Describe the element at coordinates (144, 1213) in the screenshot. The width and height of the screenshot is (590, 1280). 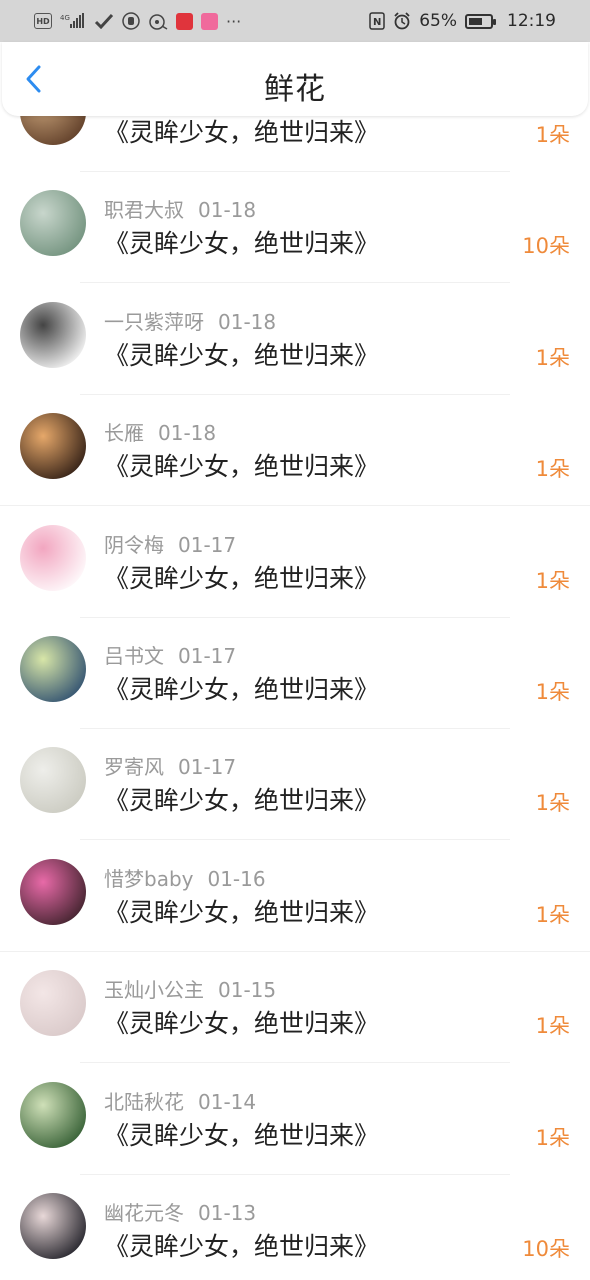
I see `user-name: 幽花元冬` at that location.